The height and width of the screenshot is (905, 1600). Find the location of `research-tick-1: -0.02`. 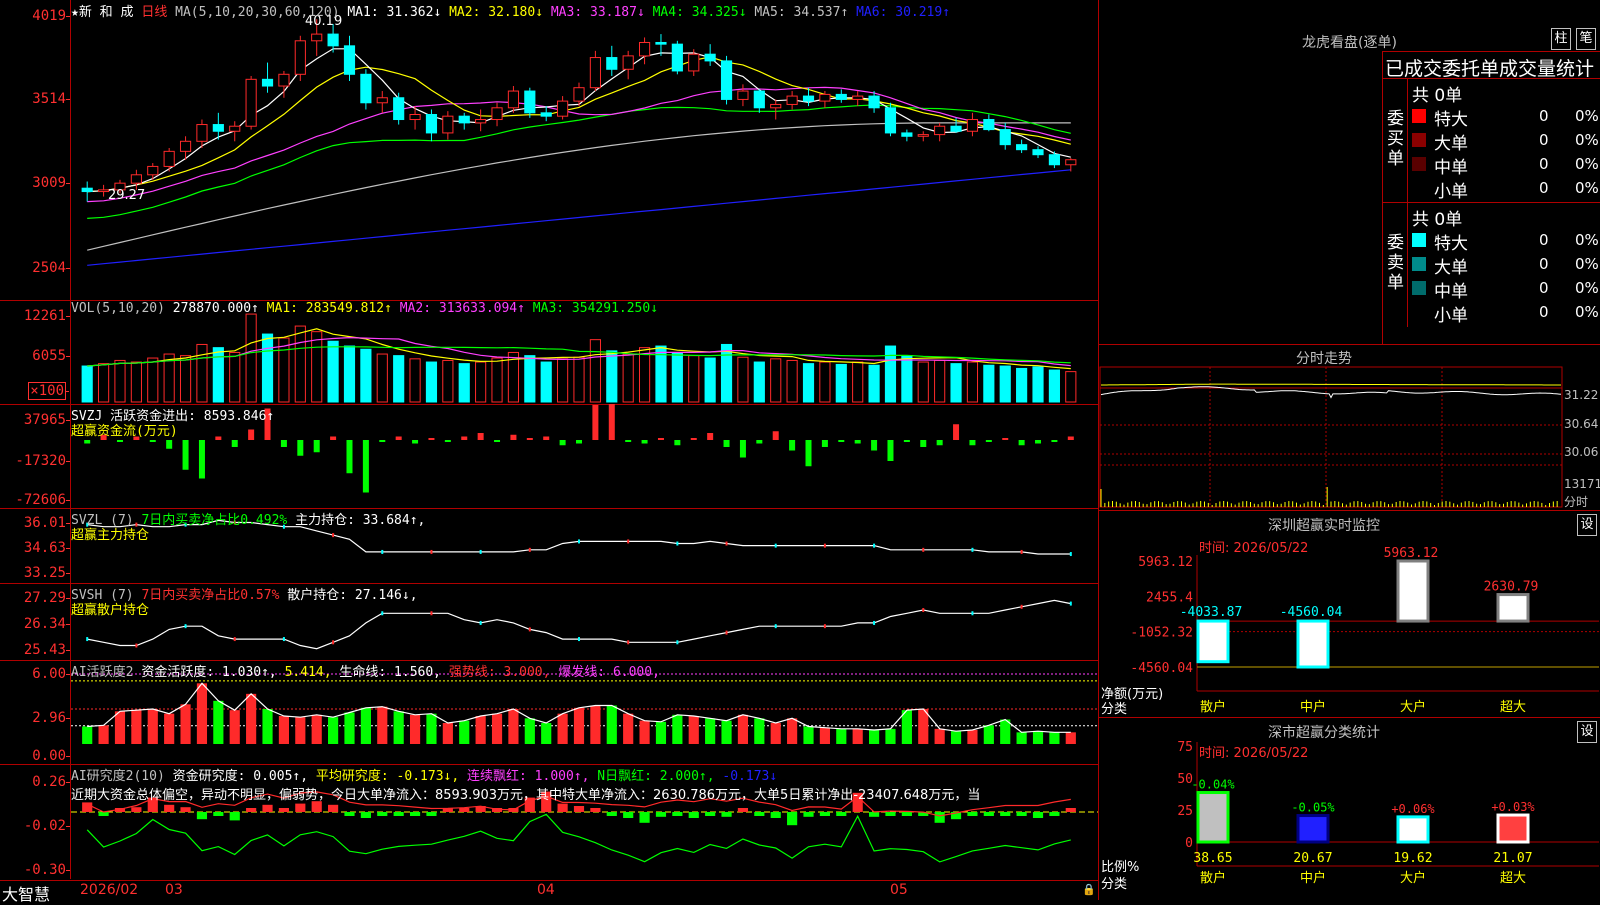

research-tick-1: -0.02 is located at coordinates (47, 826).